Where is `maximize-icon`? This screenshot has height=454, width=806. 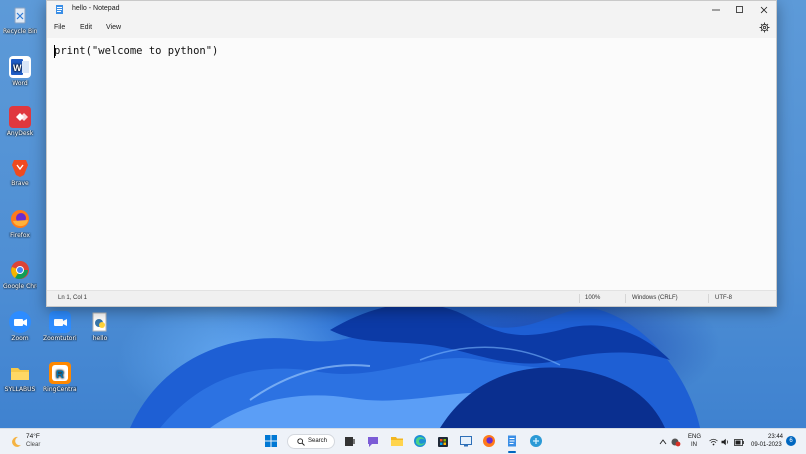
maximize-icon is located at coordinates (739, 9).